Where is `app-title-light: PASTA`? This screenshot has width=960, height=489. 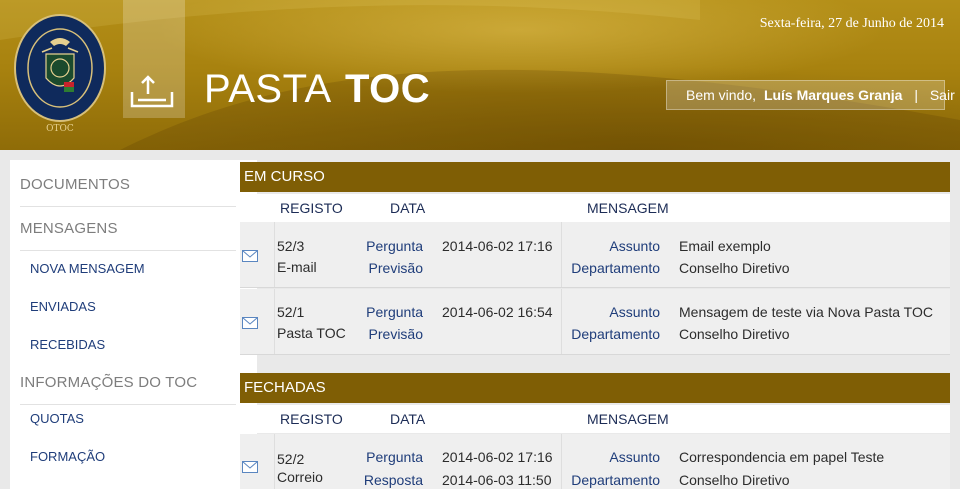
app-title-light: PASTA is located at coordinates (268, 89).